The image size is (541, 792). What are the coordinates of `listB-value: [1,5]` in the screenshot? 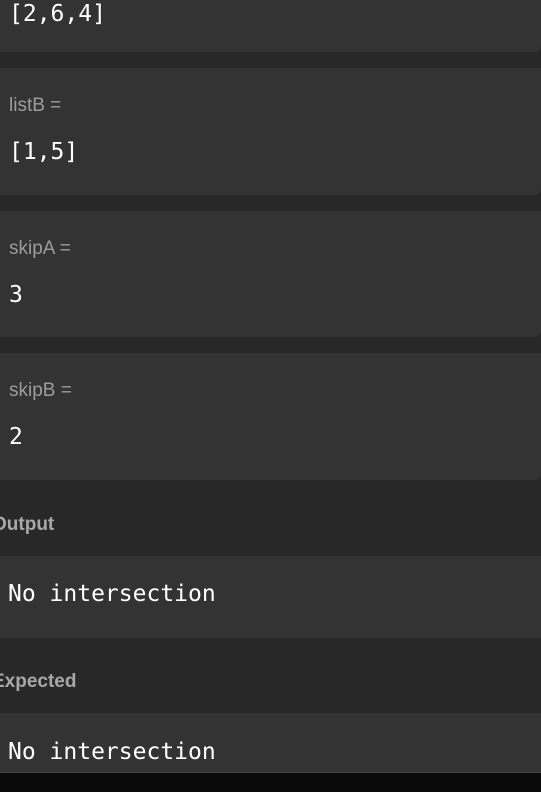 It's located at (43, 152).